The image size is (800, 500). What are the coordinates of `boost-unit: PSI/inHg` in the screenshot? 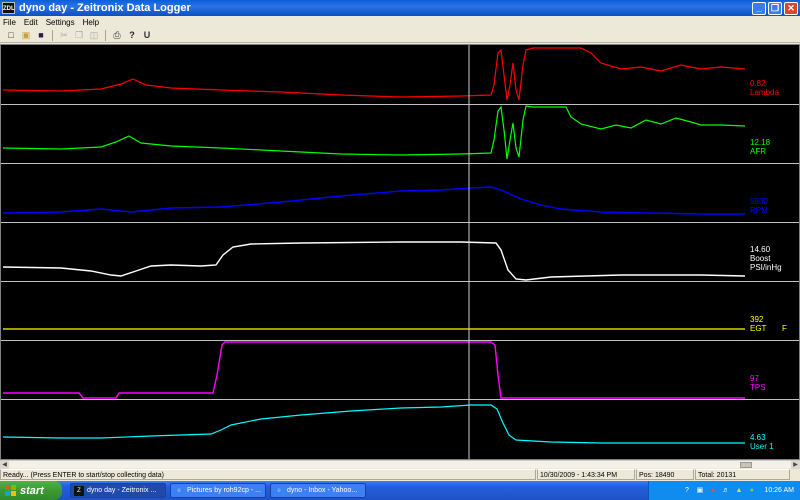 It's located at (766, 267).